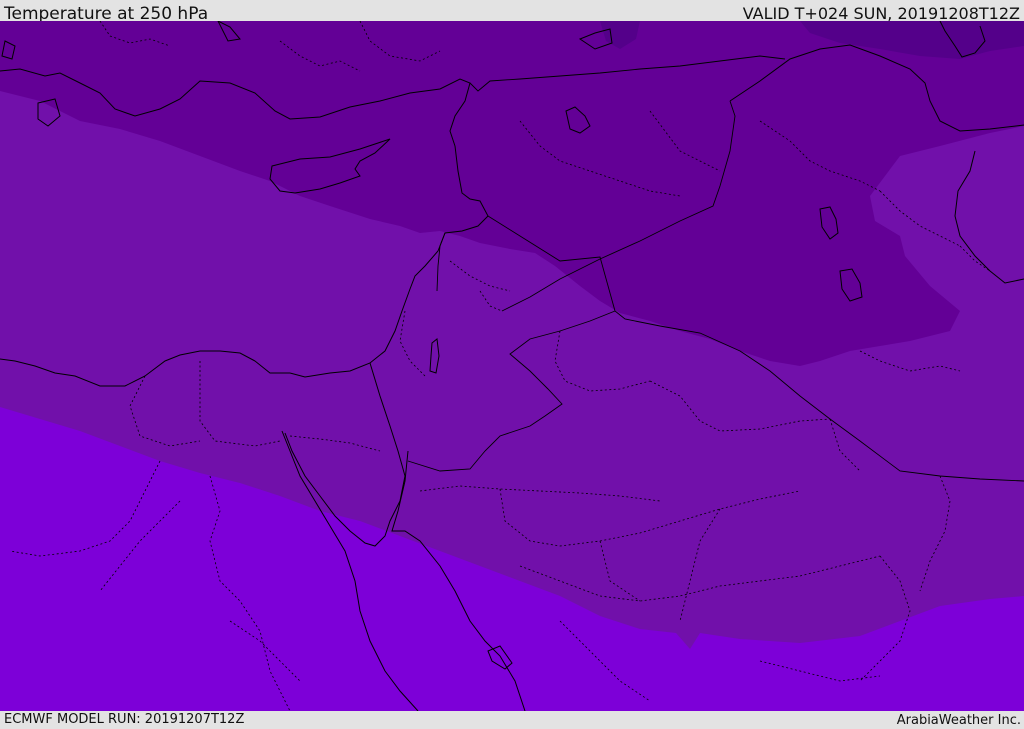 The image size is (1024, 729). What do you see at coordinates (124, 719) in the screenshot?
I see `model-run: ECMWF MODEL RUN: 20191207T12Z` at bounding box center [124, 719].